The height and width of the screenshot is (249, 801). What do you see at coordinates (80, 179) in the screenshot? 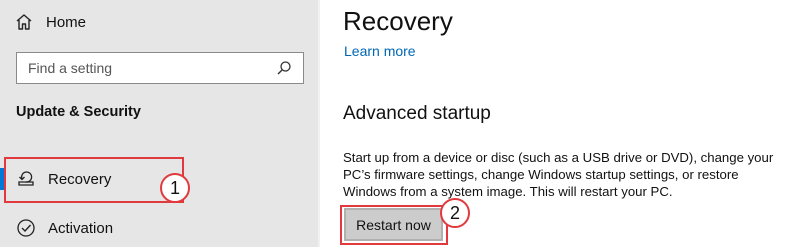
I see `sidebar-item-label: Recovery` at bounding box center [80, 179].